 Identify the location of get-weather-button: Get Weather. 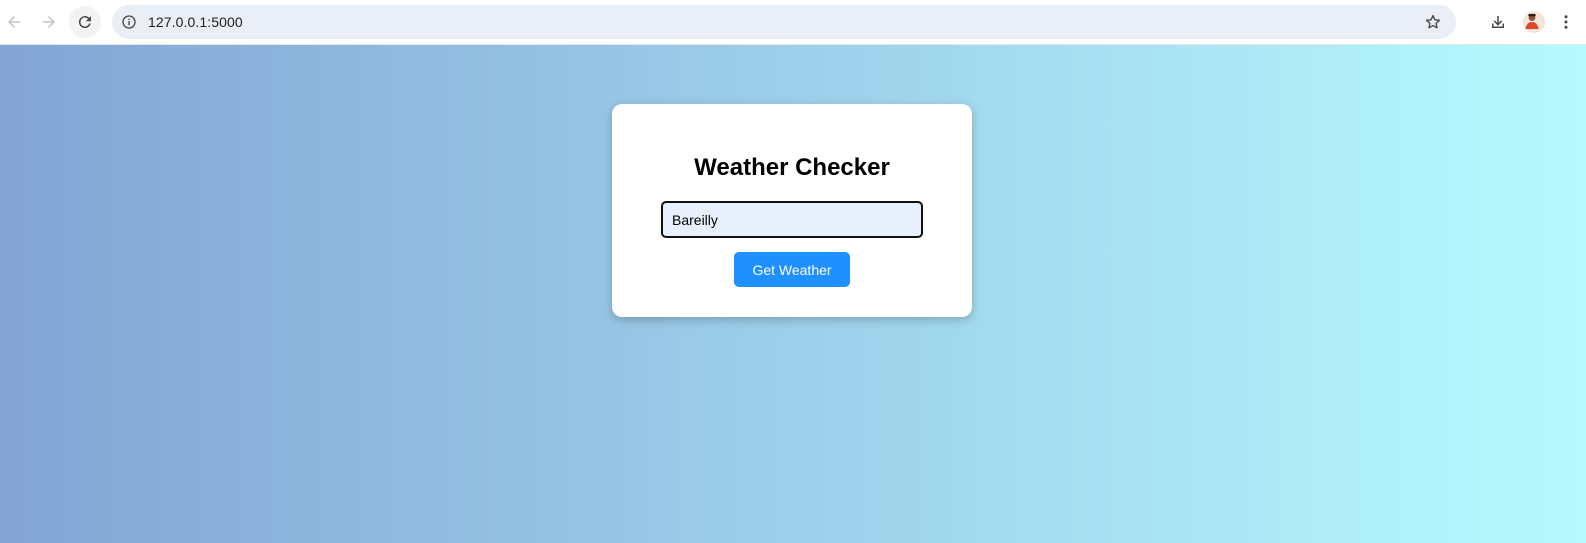
(792, 269).